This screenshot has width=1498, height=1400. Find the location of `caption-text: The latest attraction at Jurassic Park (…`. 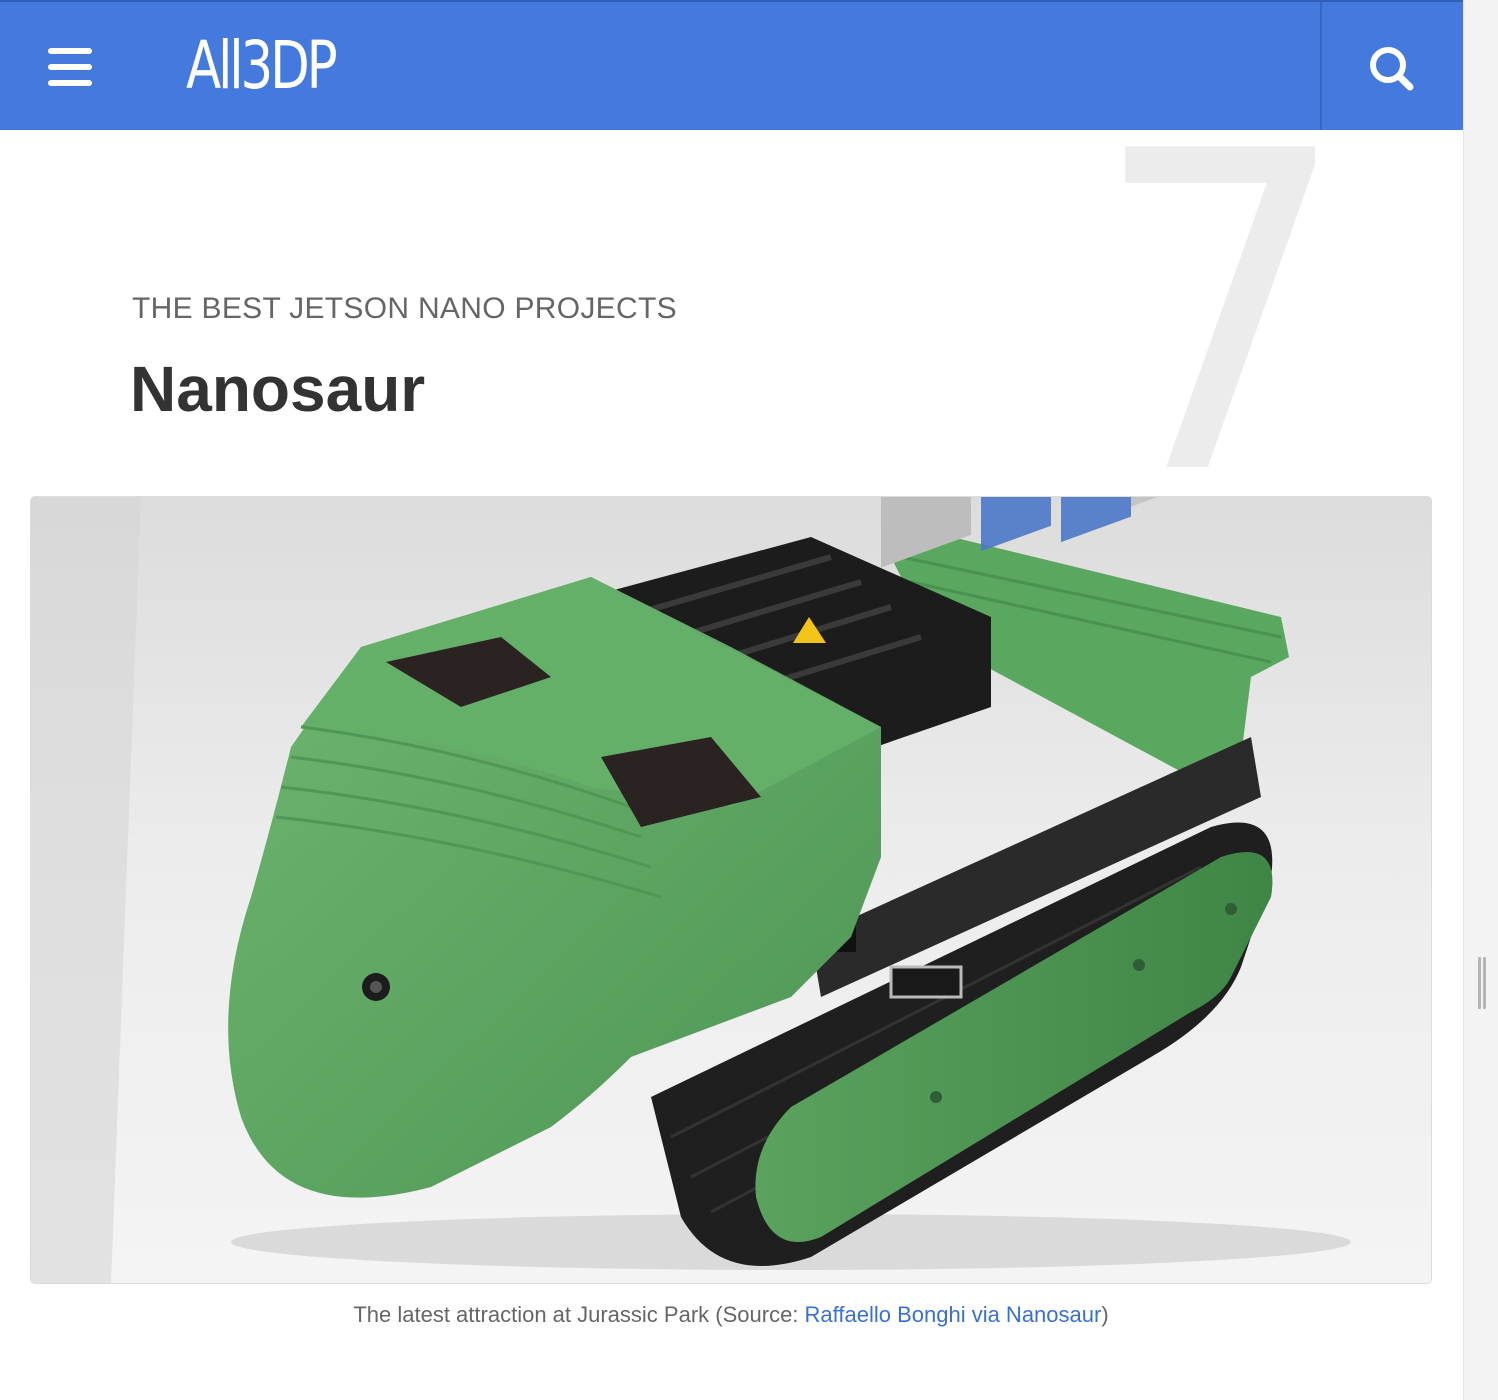

caption-text: The latest attraction at Jurassic Park (… is located at coordinates (579, 1314).